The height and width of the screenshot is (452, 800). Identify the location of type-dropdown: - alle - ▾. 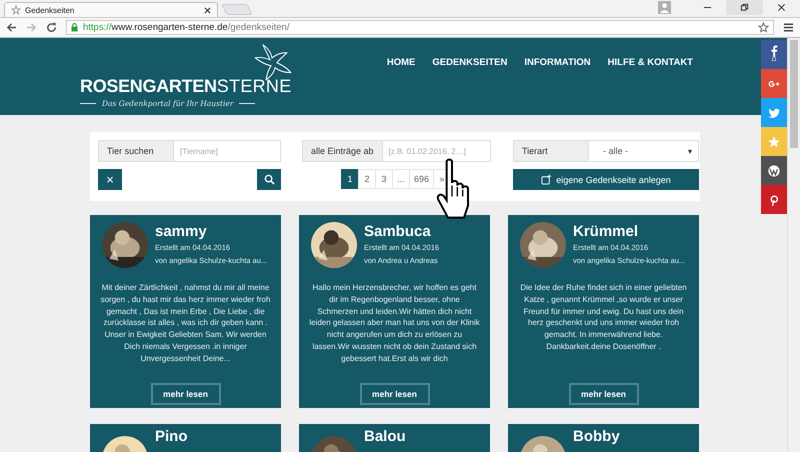
(643, 151).